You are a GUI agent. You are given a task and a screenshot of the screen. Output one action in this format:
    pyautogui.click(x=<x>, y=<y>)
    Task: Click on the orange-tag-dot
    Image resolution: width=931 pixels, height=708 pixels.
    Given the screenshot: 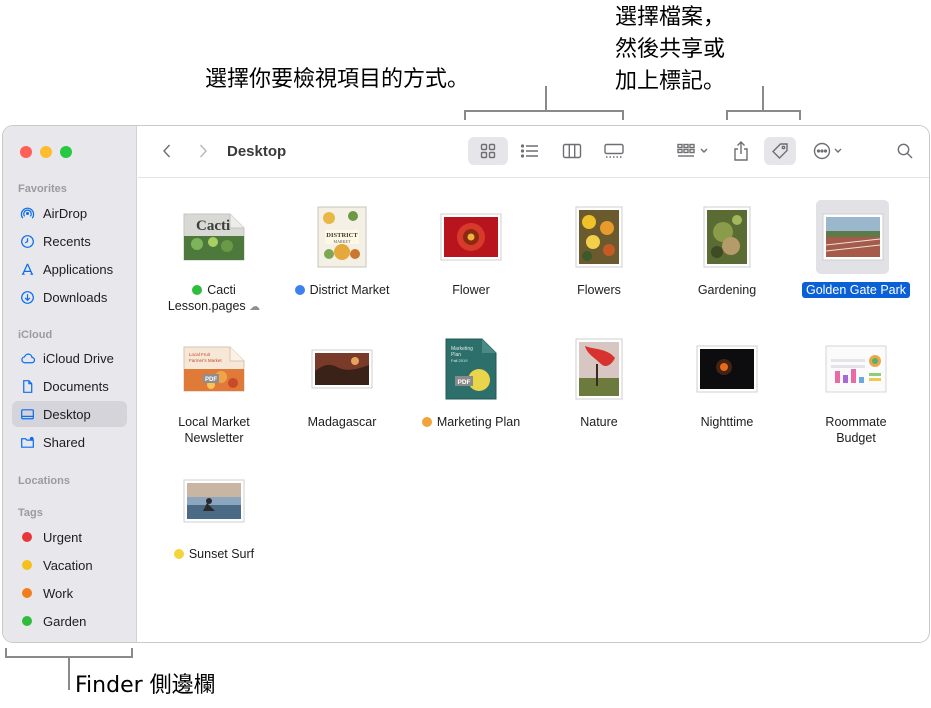 What is the action you would take?
    pyautogui.click(x=426, y=422)
    